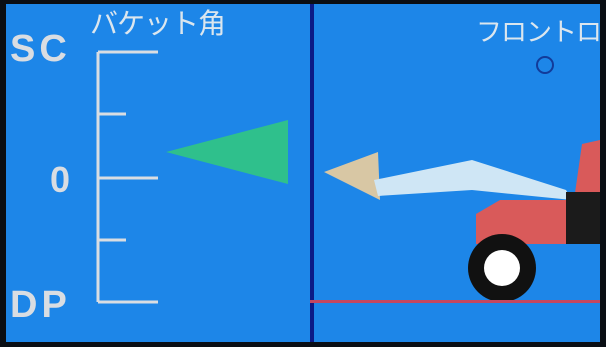 Image resolution: width=606 pixels, height=347 pixels. I want to click on bucket-icon, so click(352, 176).